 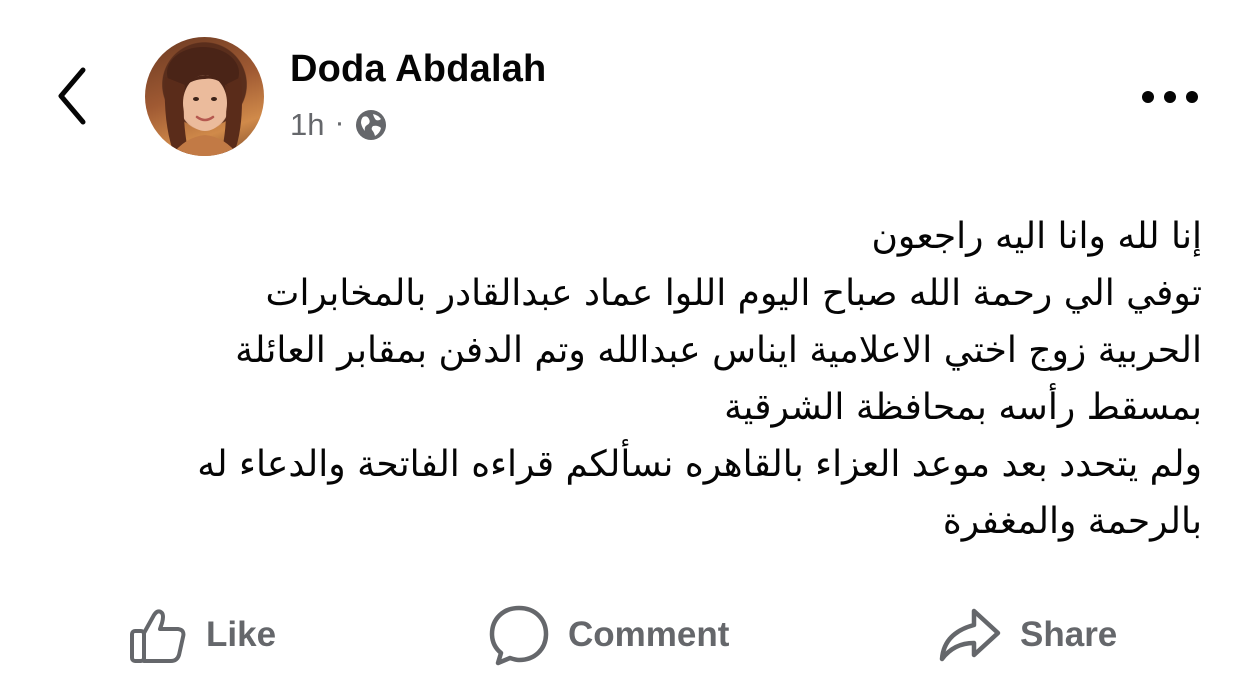 I want to click on share-button: Share, so click(x=1027, y=635).